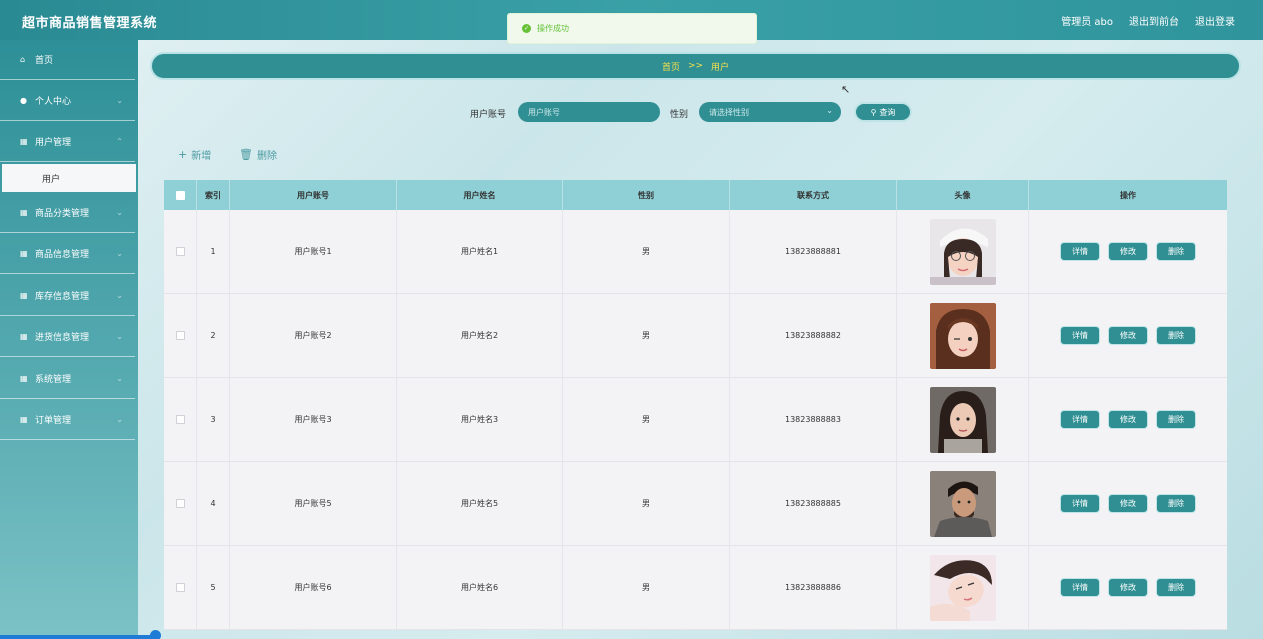  Describe the element at coordinates (589, 112) in the screenshot. I see `account-search-input: 用户账号` at that location.